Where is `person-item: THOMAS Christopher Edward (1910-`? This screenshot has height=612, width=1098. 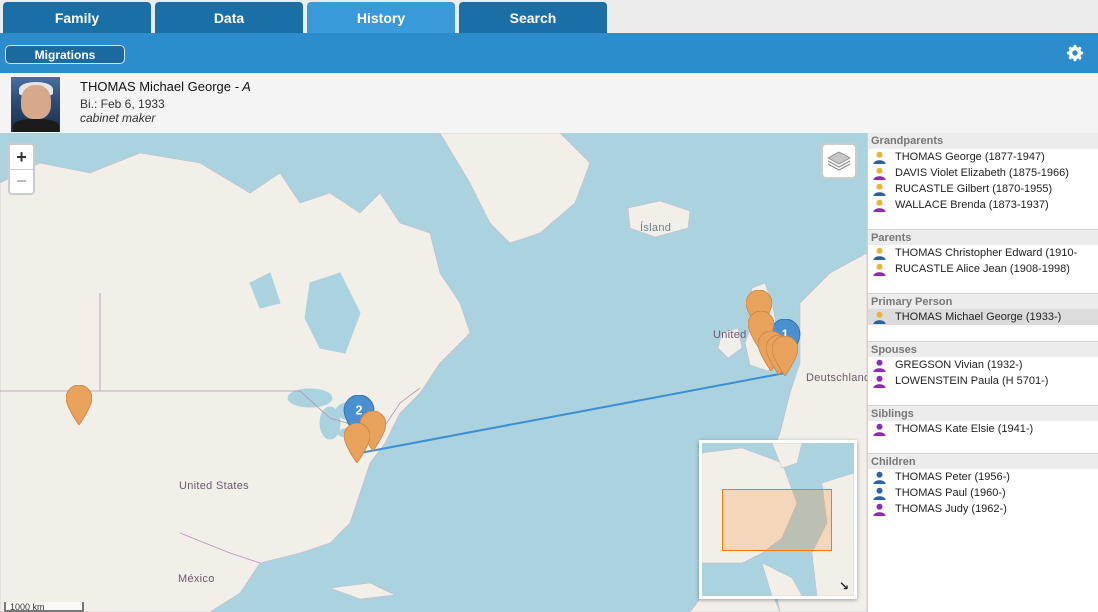
person-item: THOMAS Christopher Edward (1910- is located at coordinates (983, 253).